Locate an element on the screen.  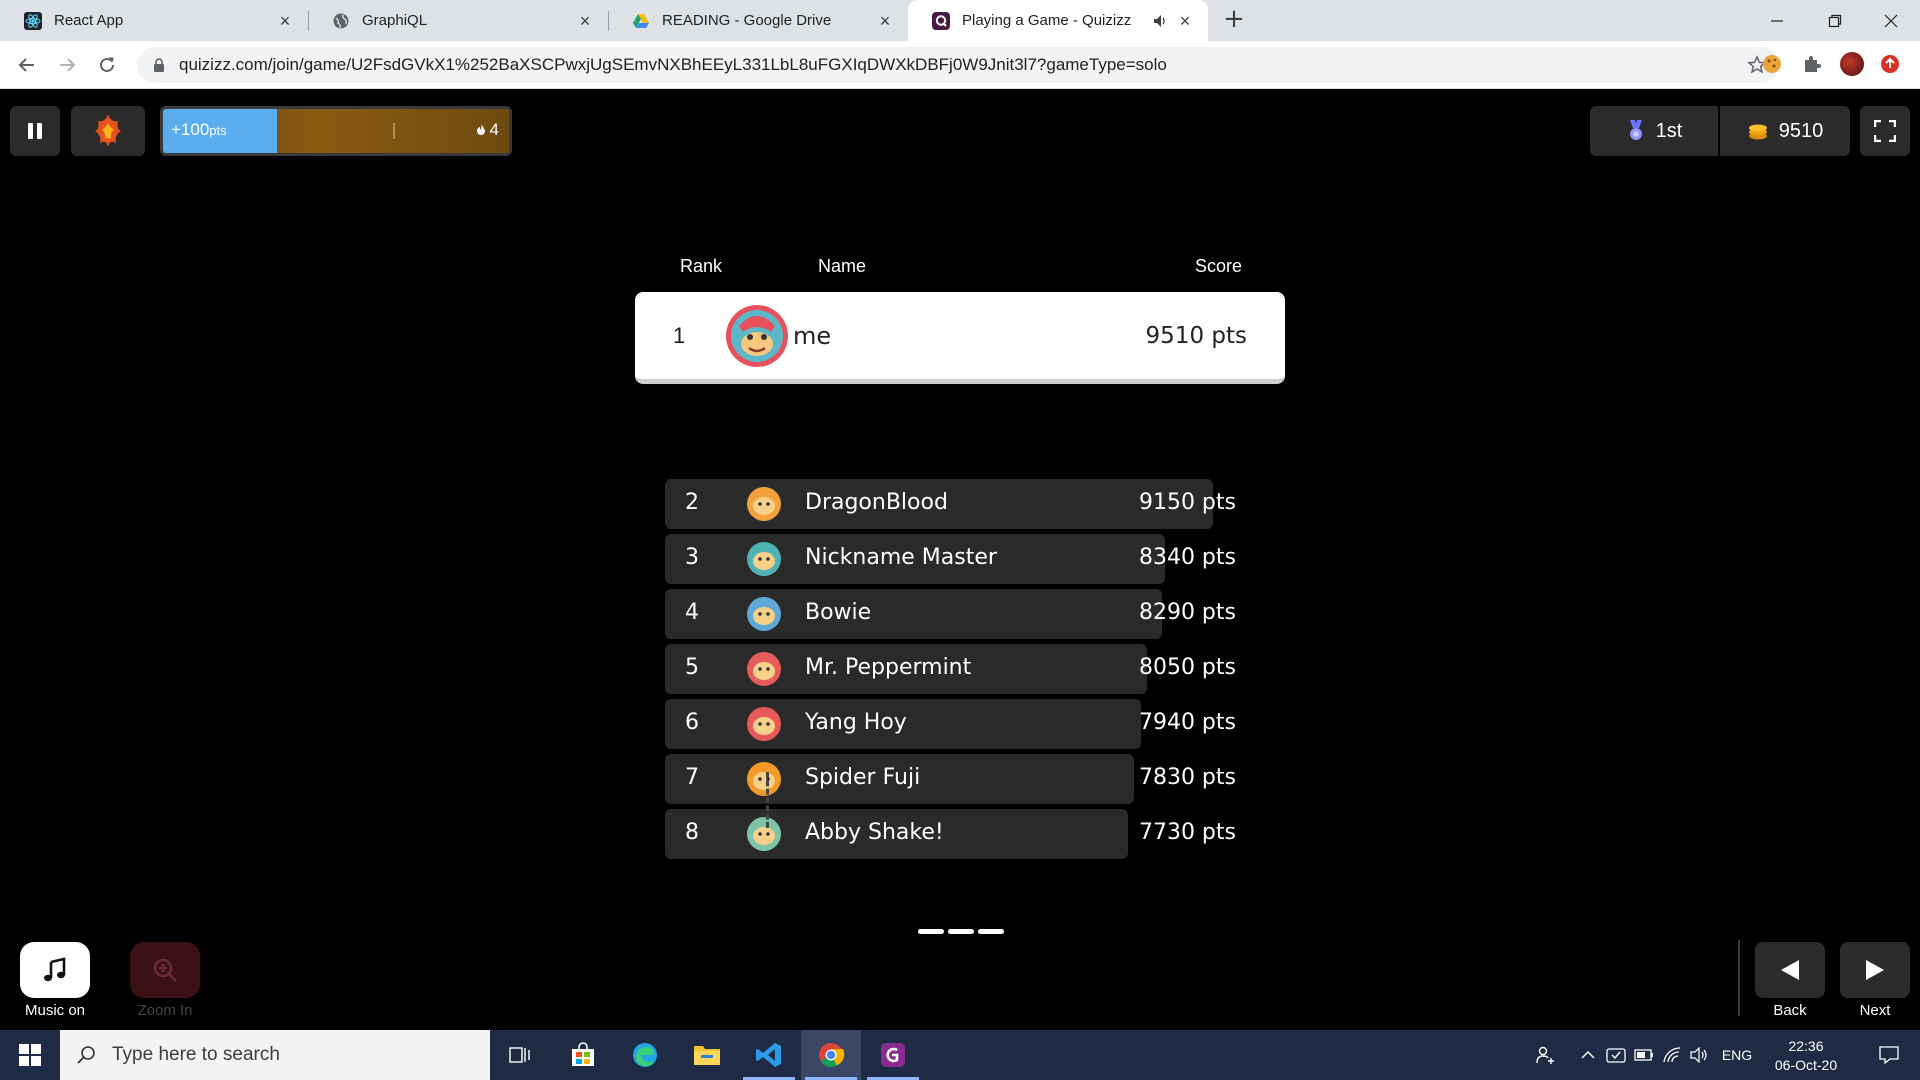
notifications-button is located at coordinates (1889, 1055).